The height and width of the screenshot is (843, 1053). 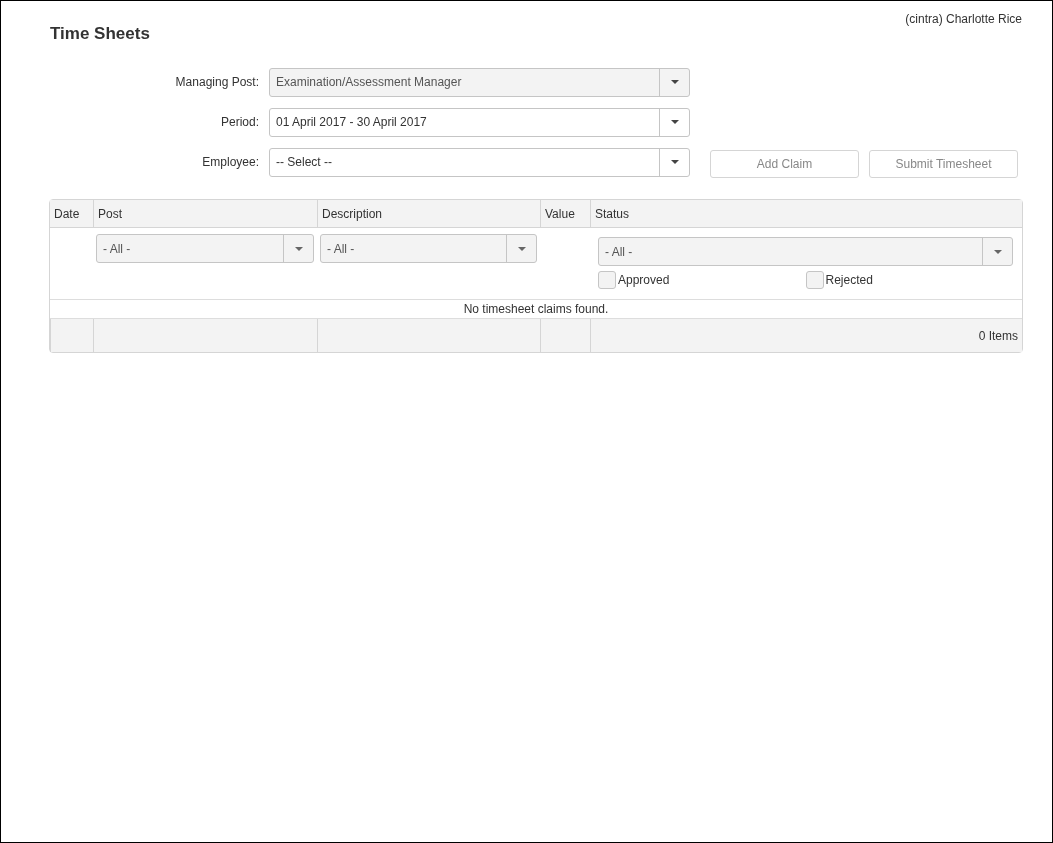 I want to click on dropdown-field: 01 April 2017 - 30 April 2017, so click(x=479, y=122).